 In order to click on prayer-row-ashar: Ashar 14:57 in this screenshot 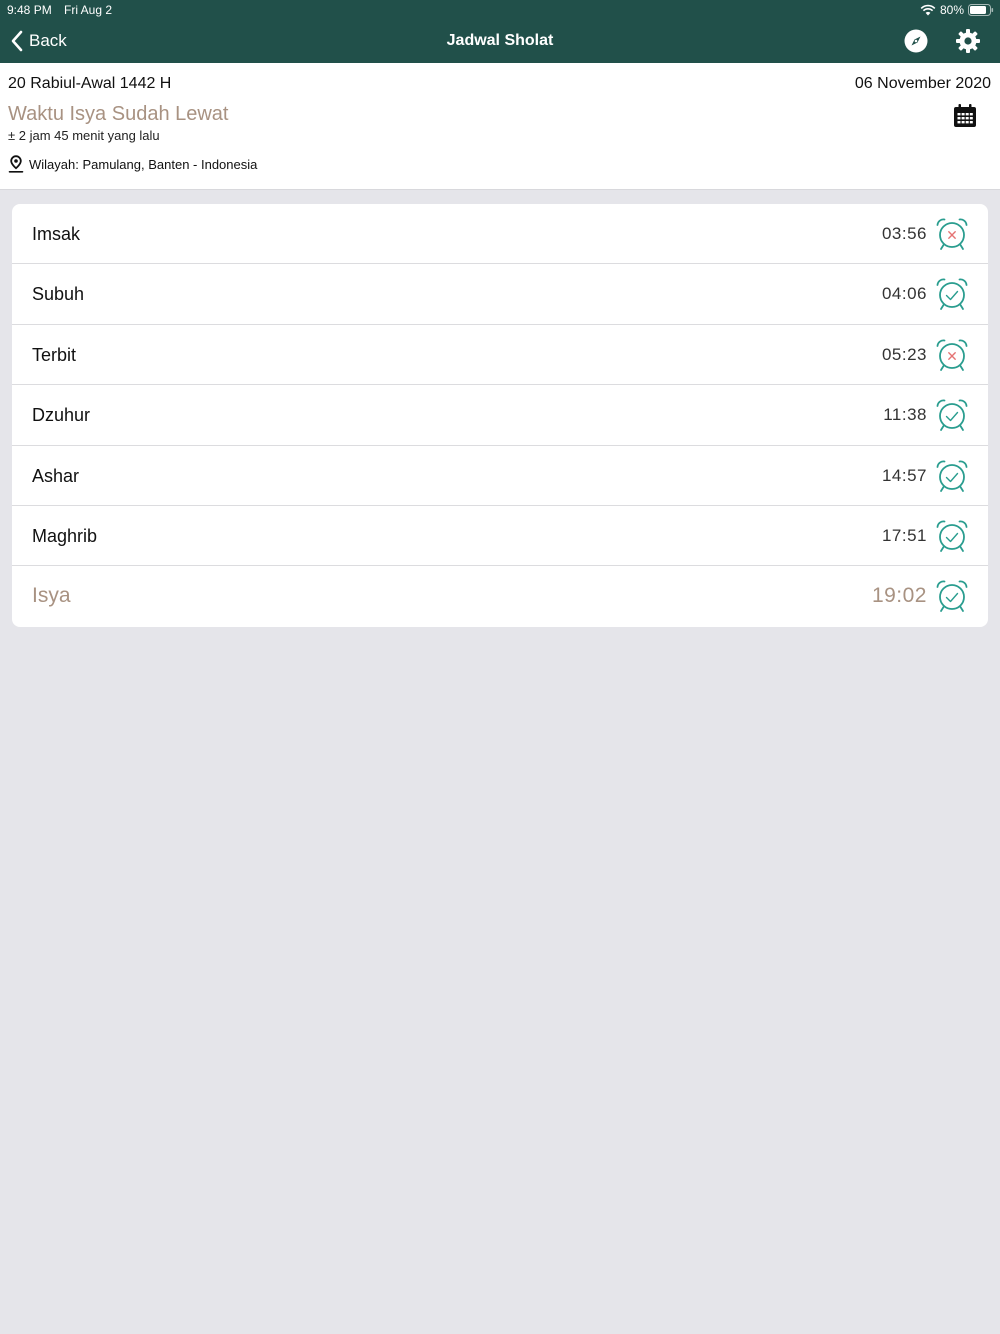, I will do `click(500, 476)`.